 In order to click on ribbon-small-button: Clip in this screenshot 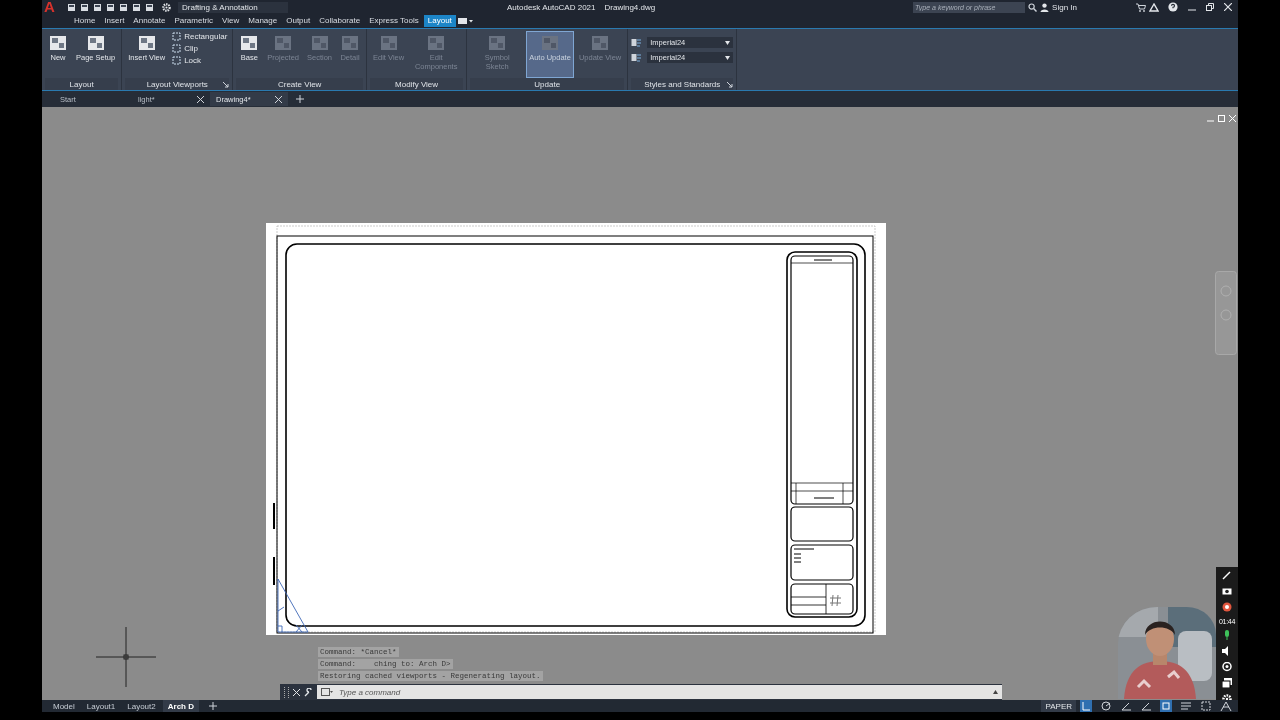, I will do `click(200, 48)`.